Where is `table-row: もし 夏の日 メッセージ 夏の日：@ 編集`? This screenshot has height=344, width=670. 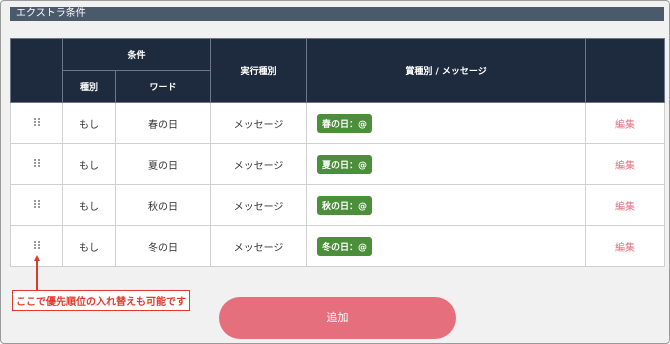 table-row: もし 夏の日 メッセージ 夏の日：@ 編集 is located at coordinates (338, 164).